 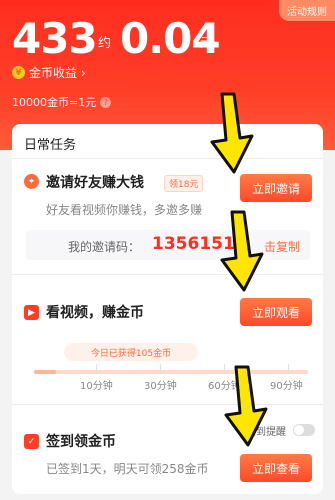 I want to click on checkbox-icon: ✓, so click(x=31, y=441).